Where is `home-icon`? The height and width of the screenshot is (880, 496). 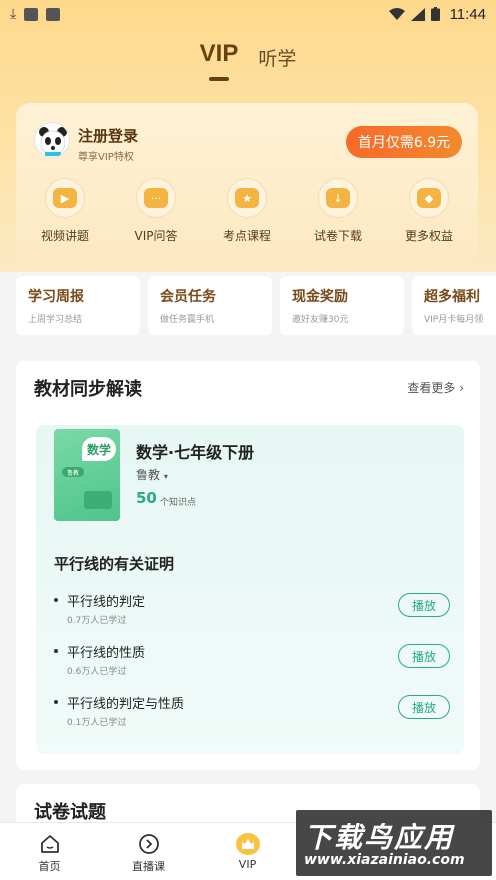 home-icon is located at coordinates (49, 844).